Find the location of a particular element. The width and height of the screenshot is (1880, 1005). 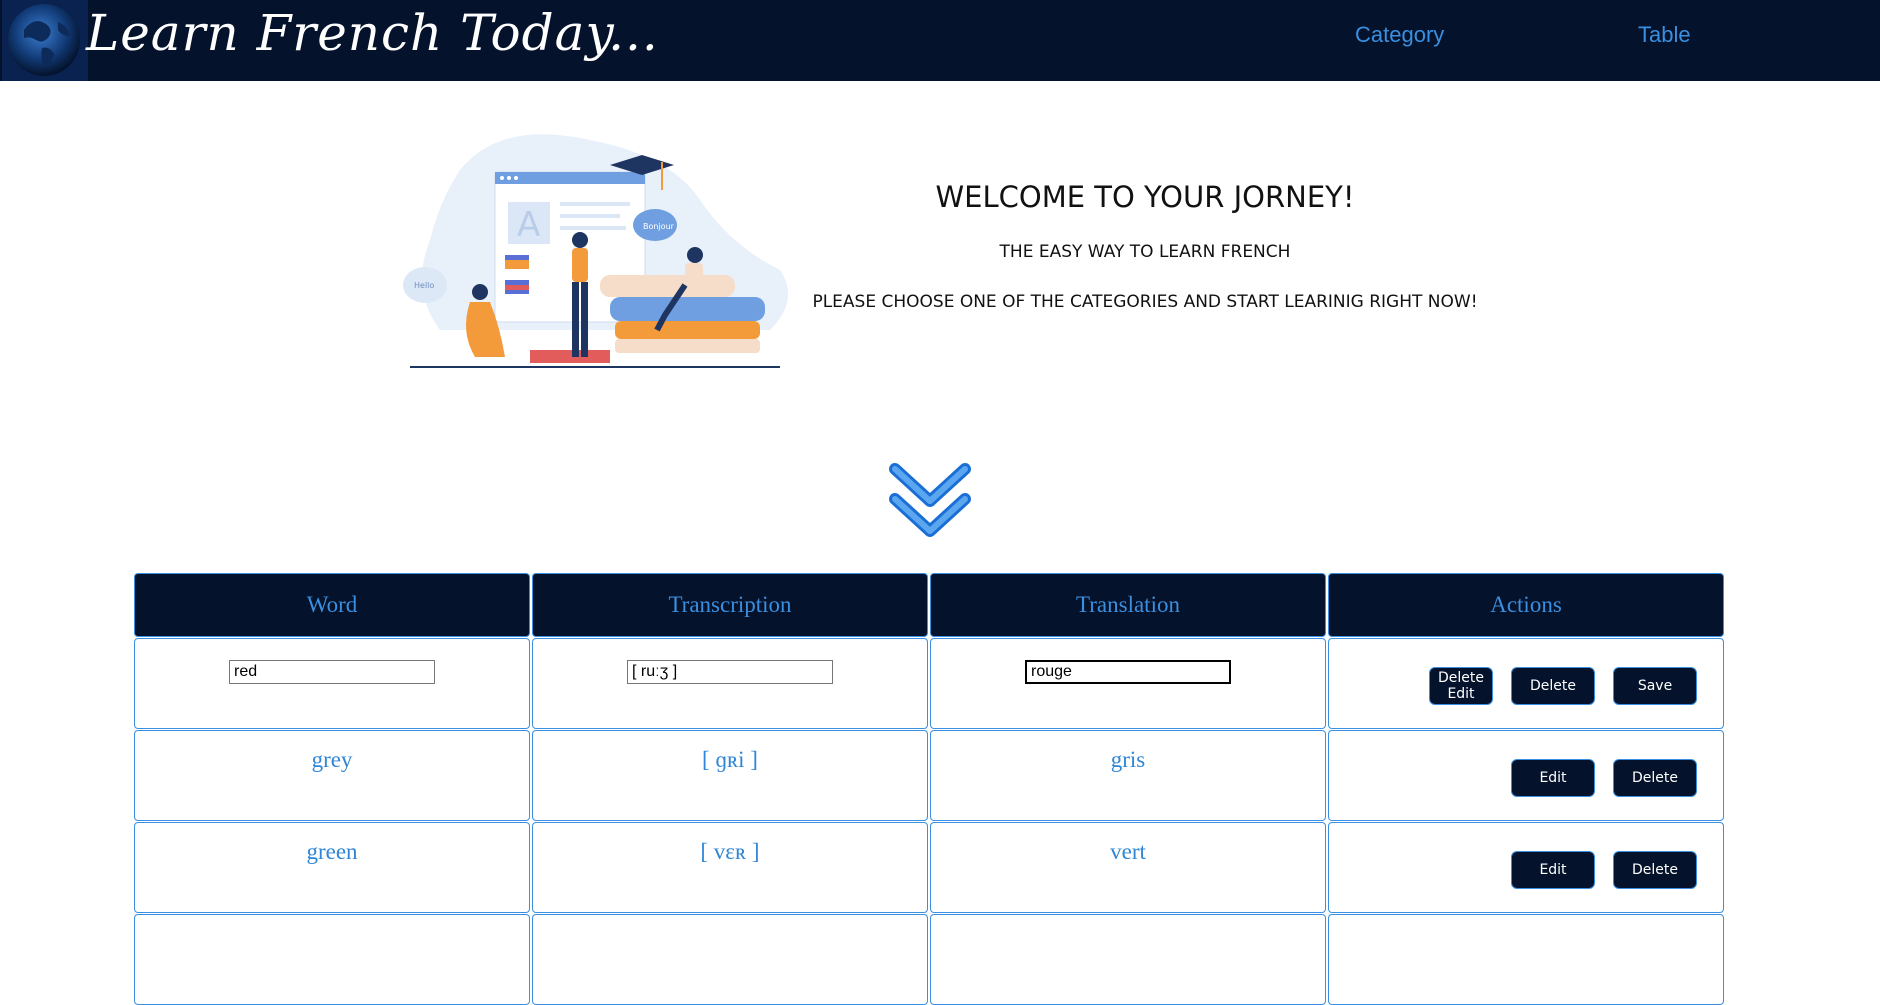

column-header-label: Translation is located at coordinates (1128, 604).